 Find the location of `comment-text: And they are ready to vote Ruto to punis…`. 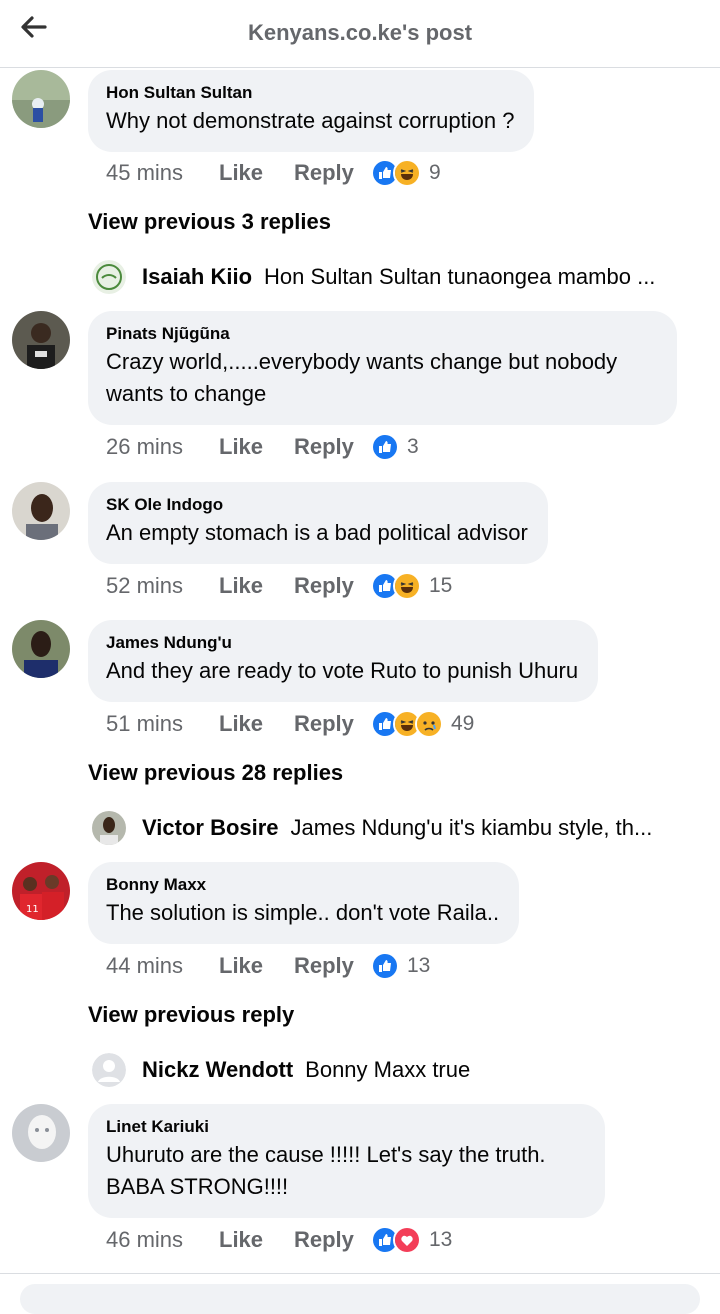

comment-text: And they are ready to vote Ruto to punis… is located at coordinates (342, 670).